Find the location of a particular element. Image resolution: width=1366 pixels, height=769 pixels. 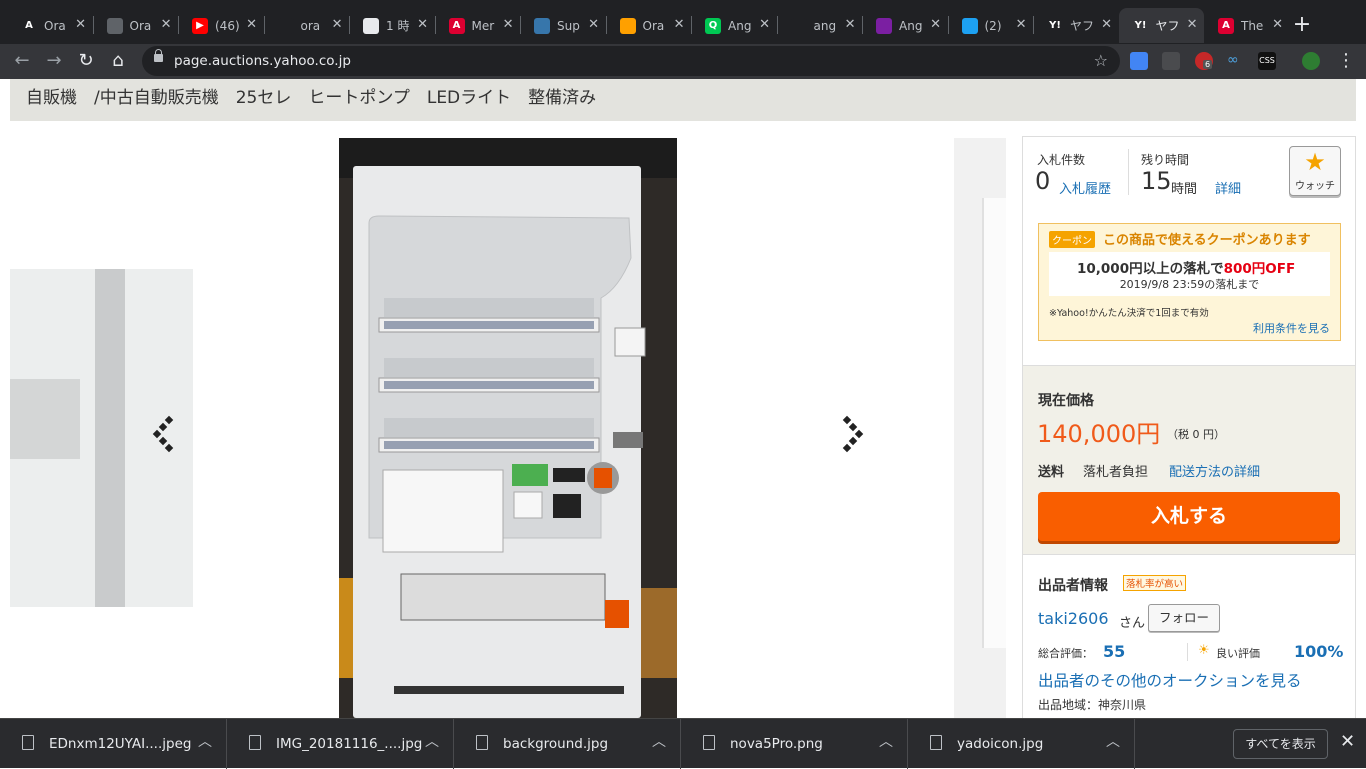

seller-other-auctions-link: 出品者のその他のオークションを見る is located at coordinates (1170, 680).